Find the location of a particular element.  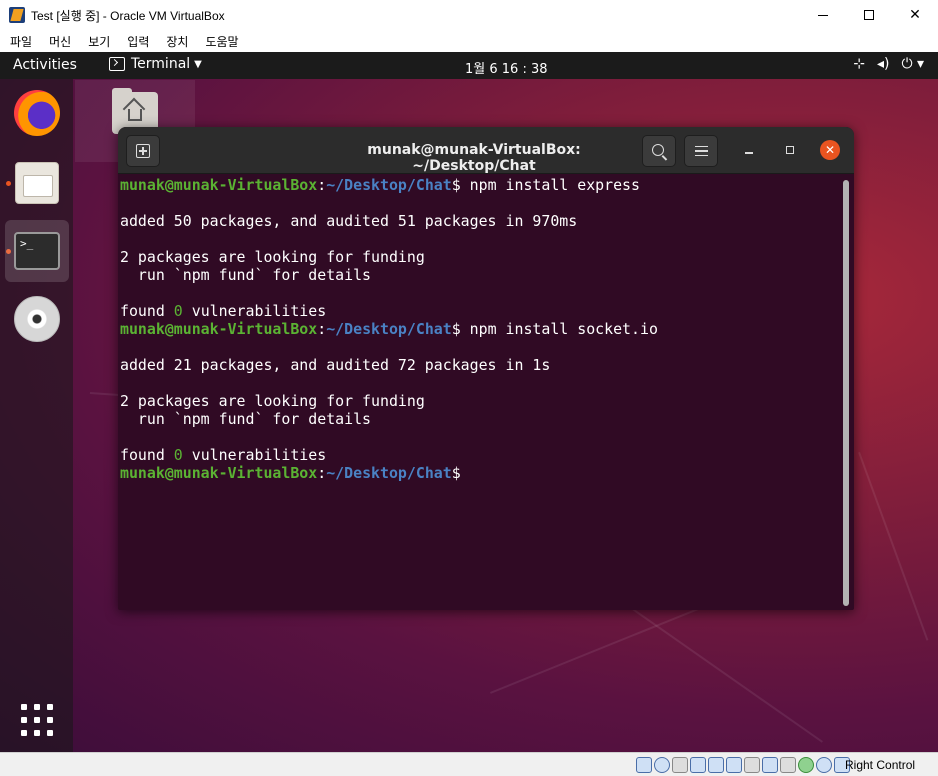

mouse-integration-icon is located at coordinates (824, 765).